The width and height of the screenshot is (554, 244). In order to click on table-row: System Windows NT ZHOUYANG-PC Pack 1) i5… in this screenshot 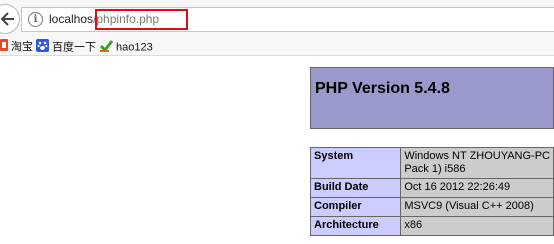, I will do `click(431, 163)`.